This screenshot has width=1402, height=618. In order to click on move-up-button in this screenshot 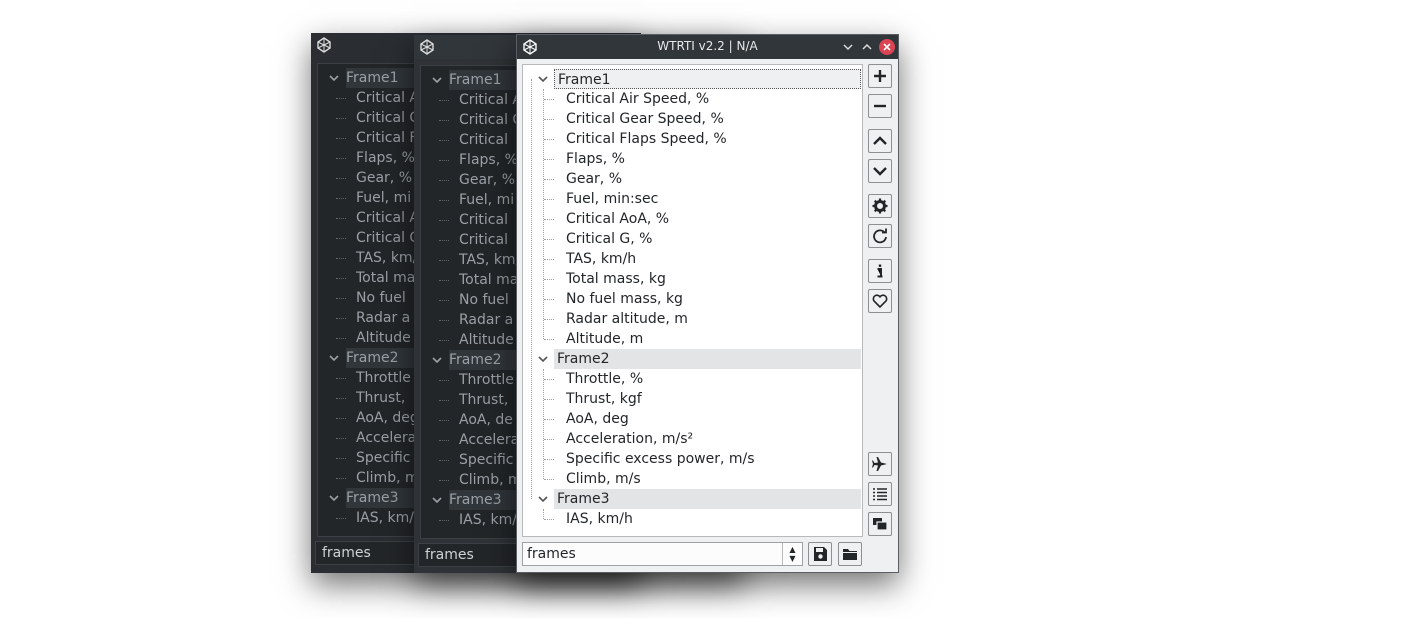, I will do `click(880, 141)`.